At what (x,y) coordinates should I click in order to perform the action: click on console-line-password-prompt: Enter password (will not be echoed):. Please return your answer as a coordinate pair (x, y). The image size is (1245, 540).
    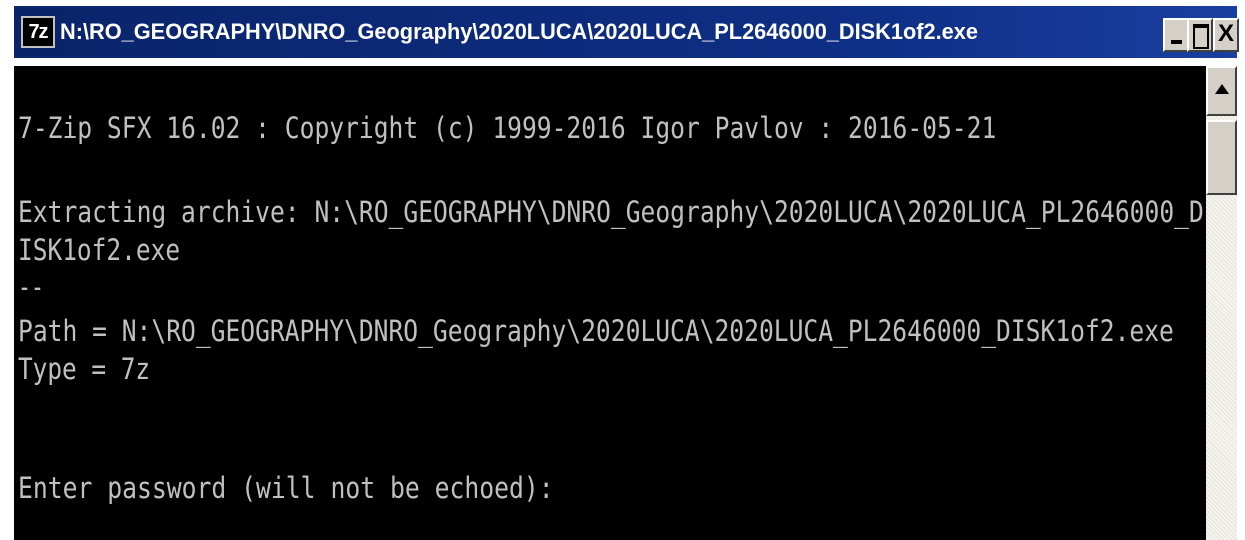
    Looking at the image, I should click on (286, 488).